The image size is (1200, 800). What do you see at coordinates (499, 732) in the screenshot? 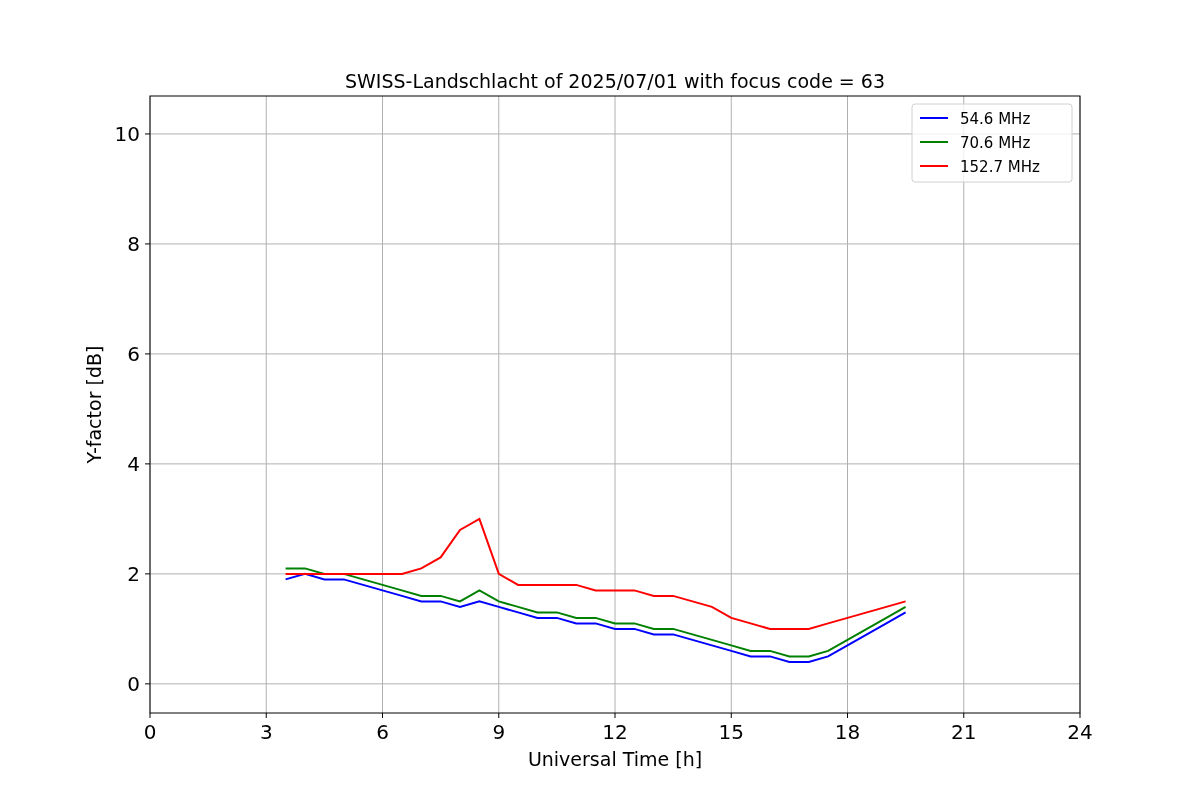
I see `x-tick-label: 9` at bounding box center [499, 732].